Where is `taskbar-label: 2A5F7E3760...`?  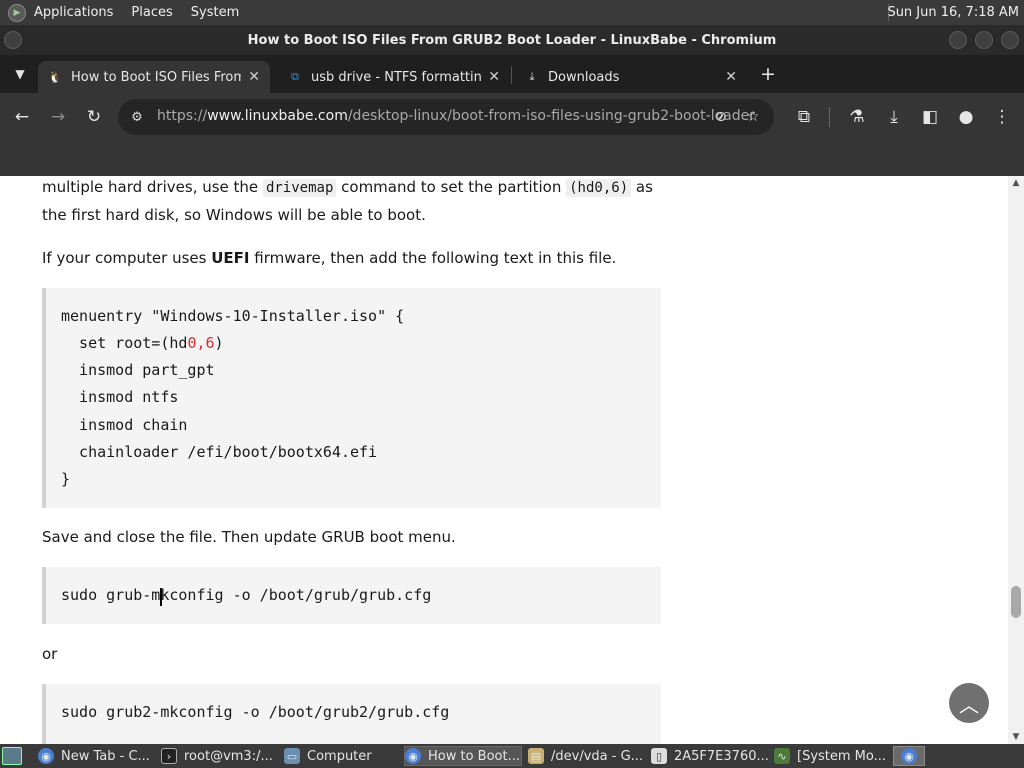 taskbar-label: 2A5F7E3760... is located at coordinates (721, 756).